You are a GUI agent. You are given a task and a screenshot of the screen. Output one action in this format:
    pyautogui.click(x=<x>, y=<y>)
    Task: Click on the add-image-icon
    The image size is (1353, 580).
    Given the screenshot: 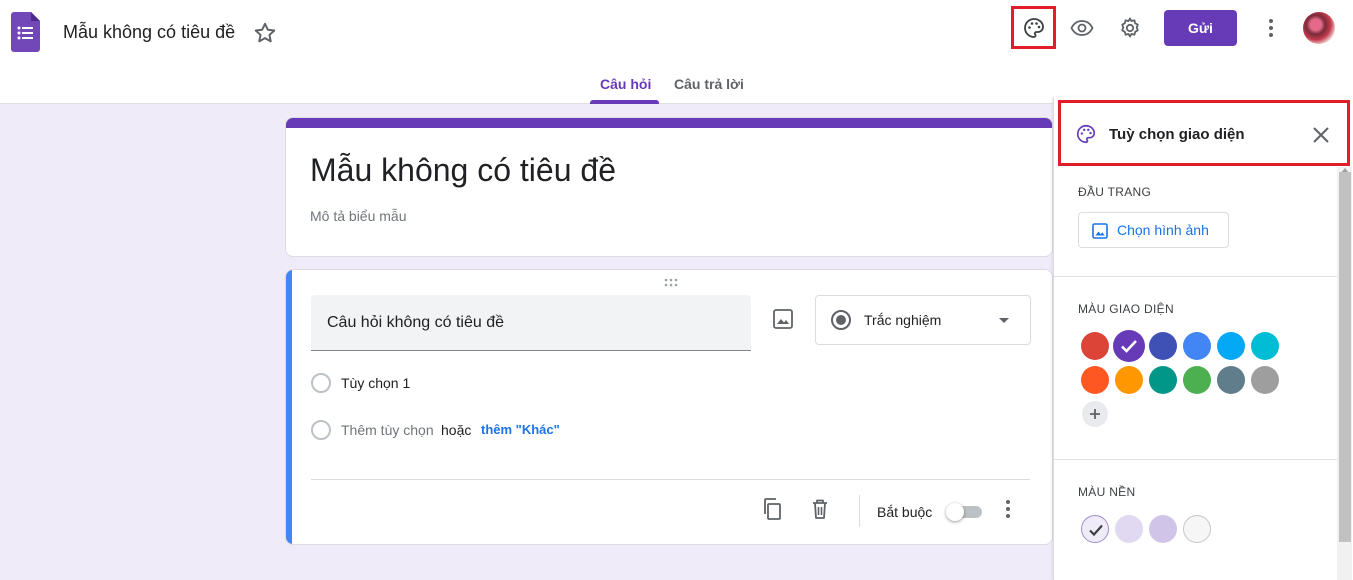 What is the action you would take?
    pyautogui.click(x=783, y=319)
    